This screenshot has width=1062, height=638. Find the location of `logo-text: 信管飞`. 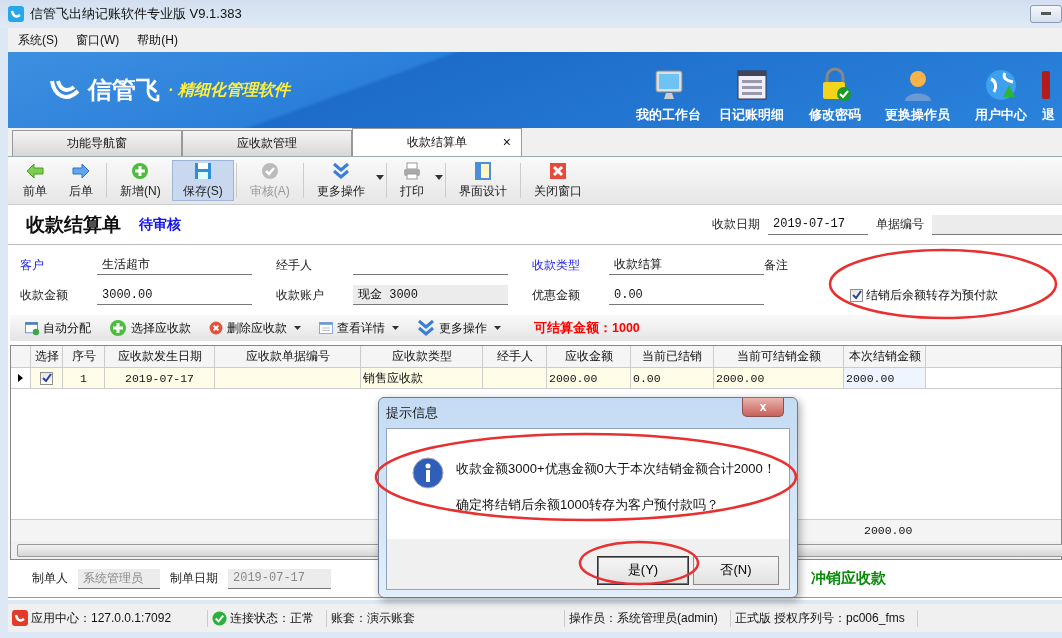

logo-text: 信管飞 is located at coordinates (124, 90).